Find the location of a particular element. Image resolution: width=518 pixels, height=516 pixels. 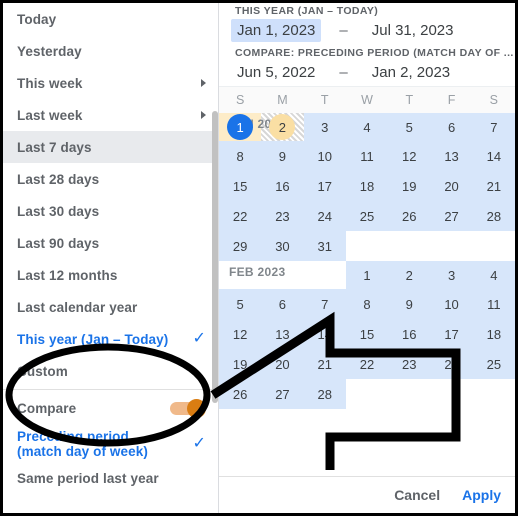

menu-item-this-week: This week is located at coordinates (110, 83).